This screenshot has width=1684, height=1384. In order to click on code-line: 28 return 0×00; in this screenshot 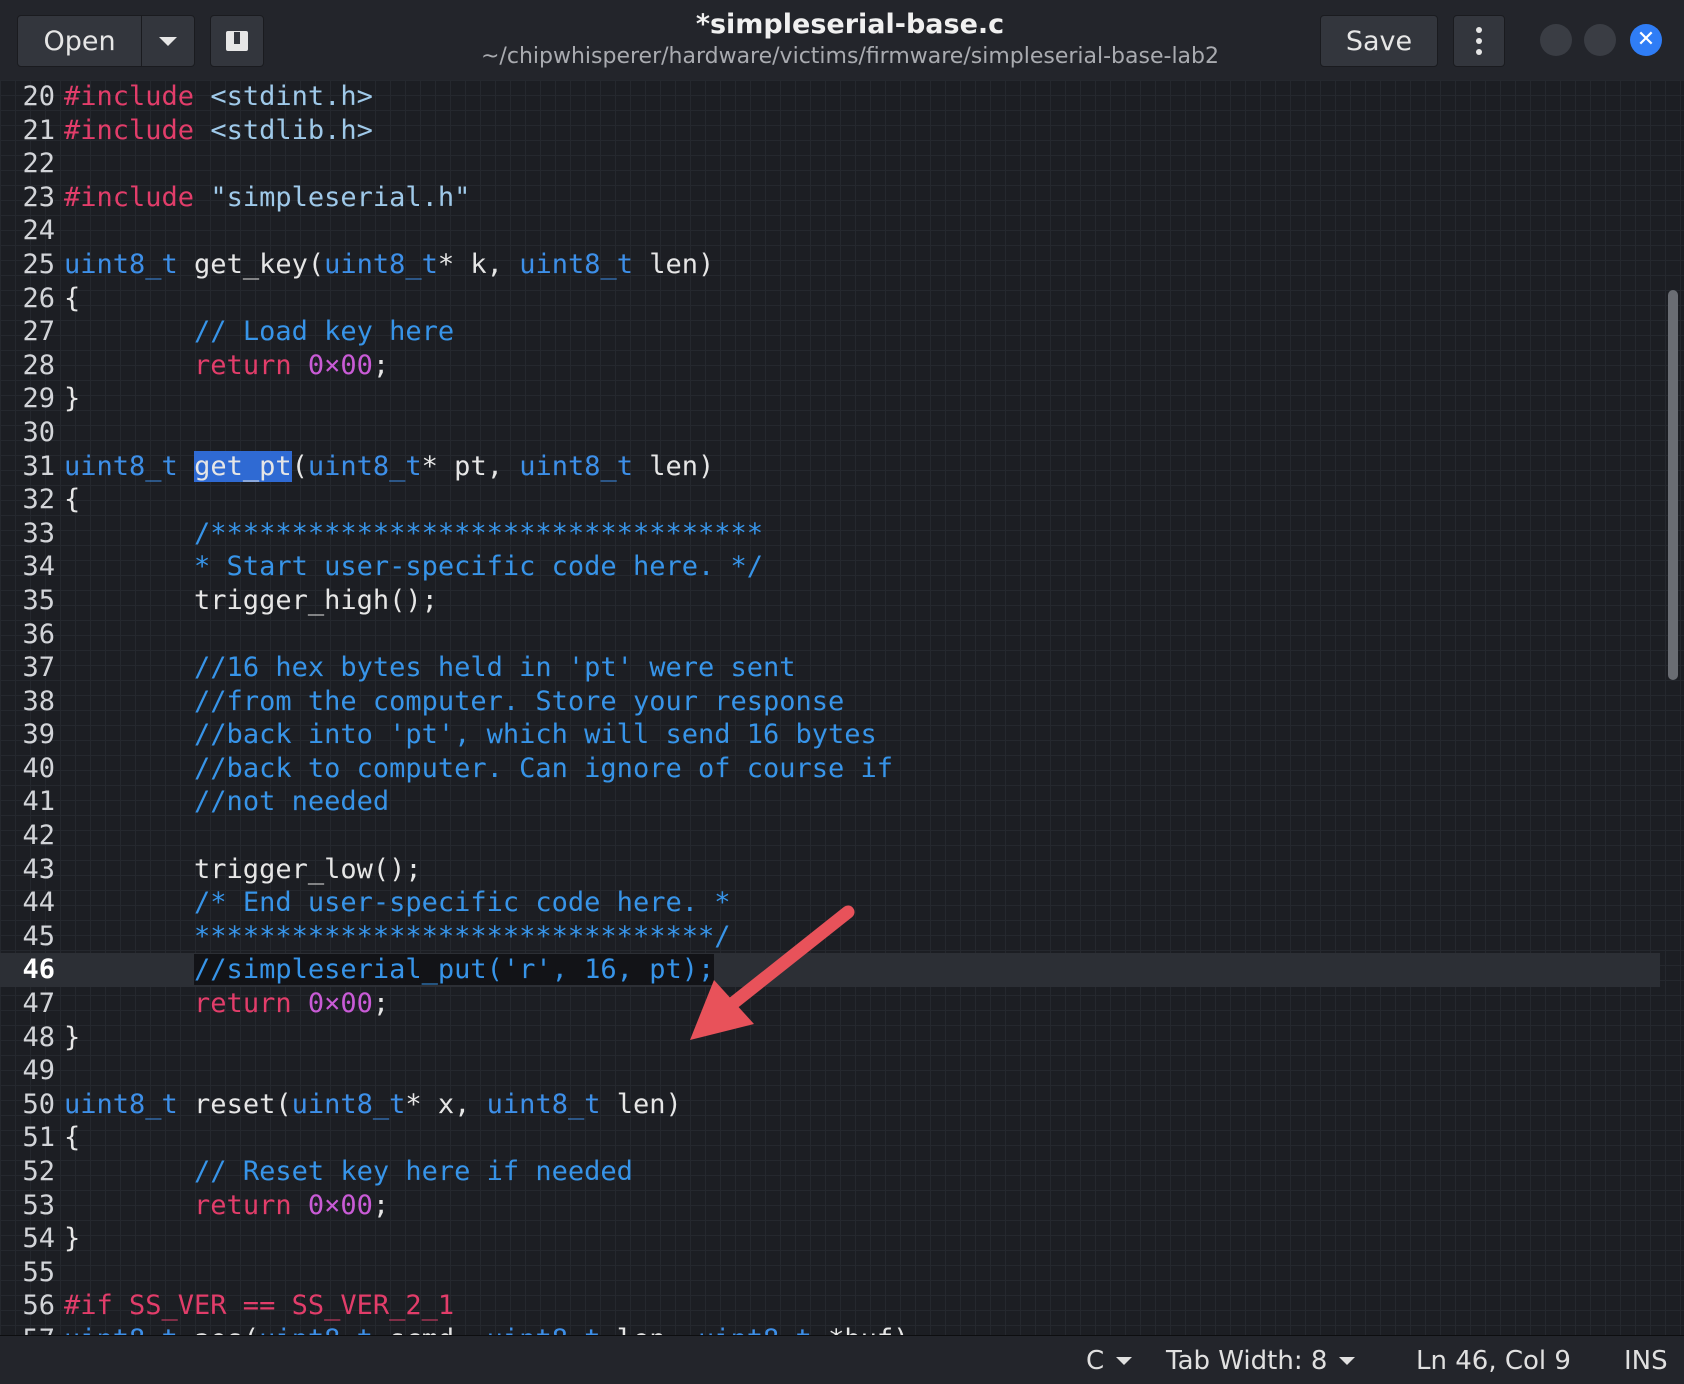, I will do `click(830, 366)`.